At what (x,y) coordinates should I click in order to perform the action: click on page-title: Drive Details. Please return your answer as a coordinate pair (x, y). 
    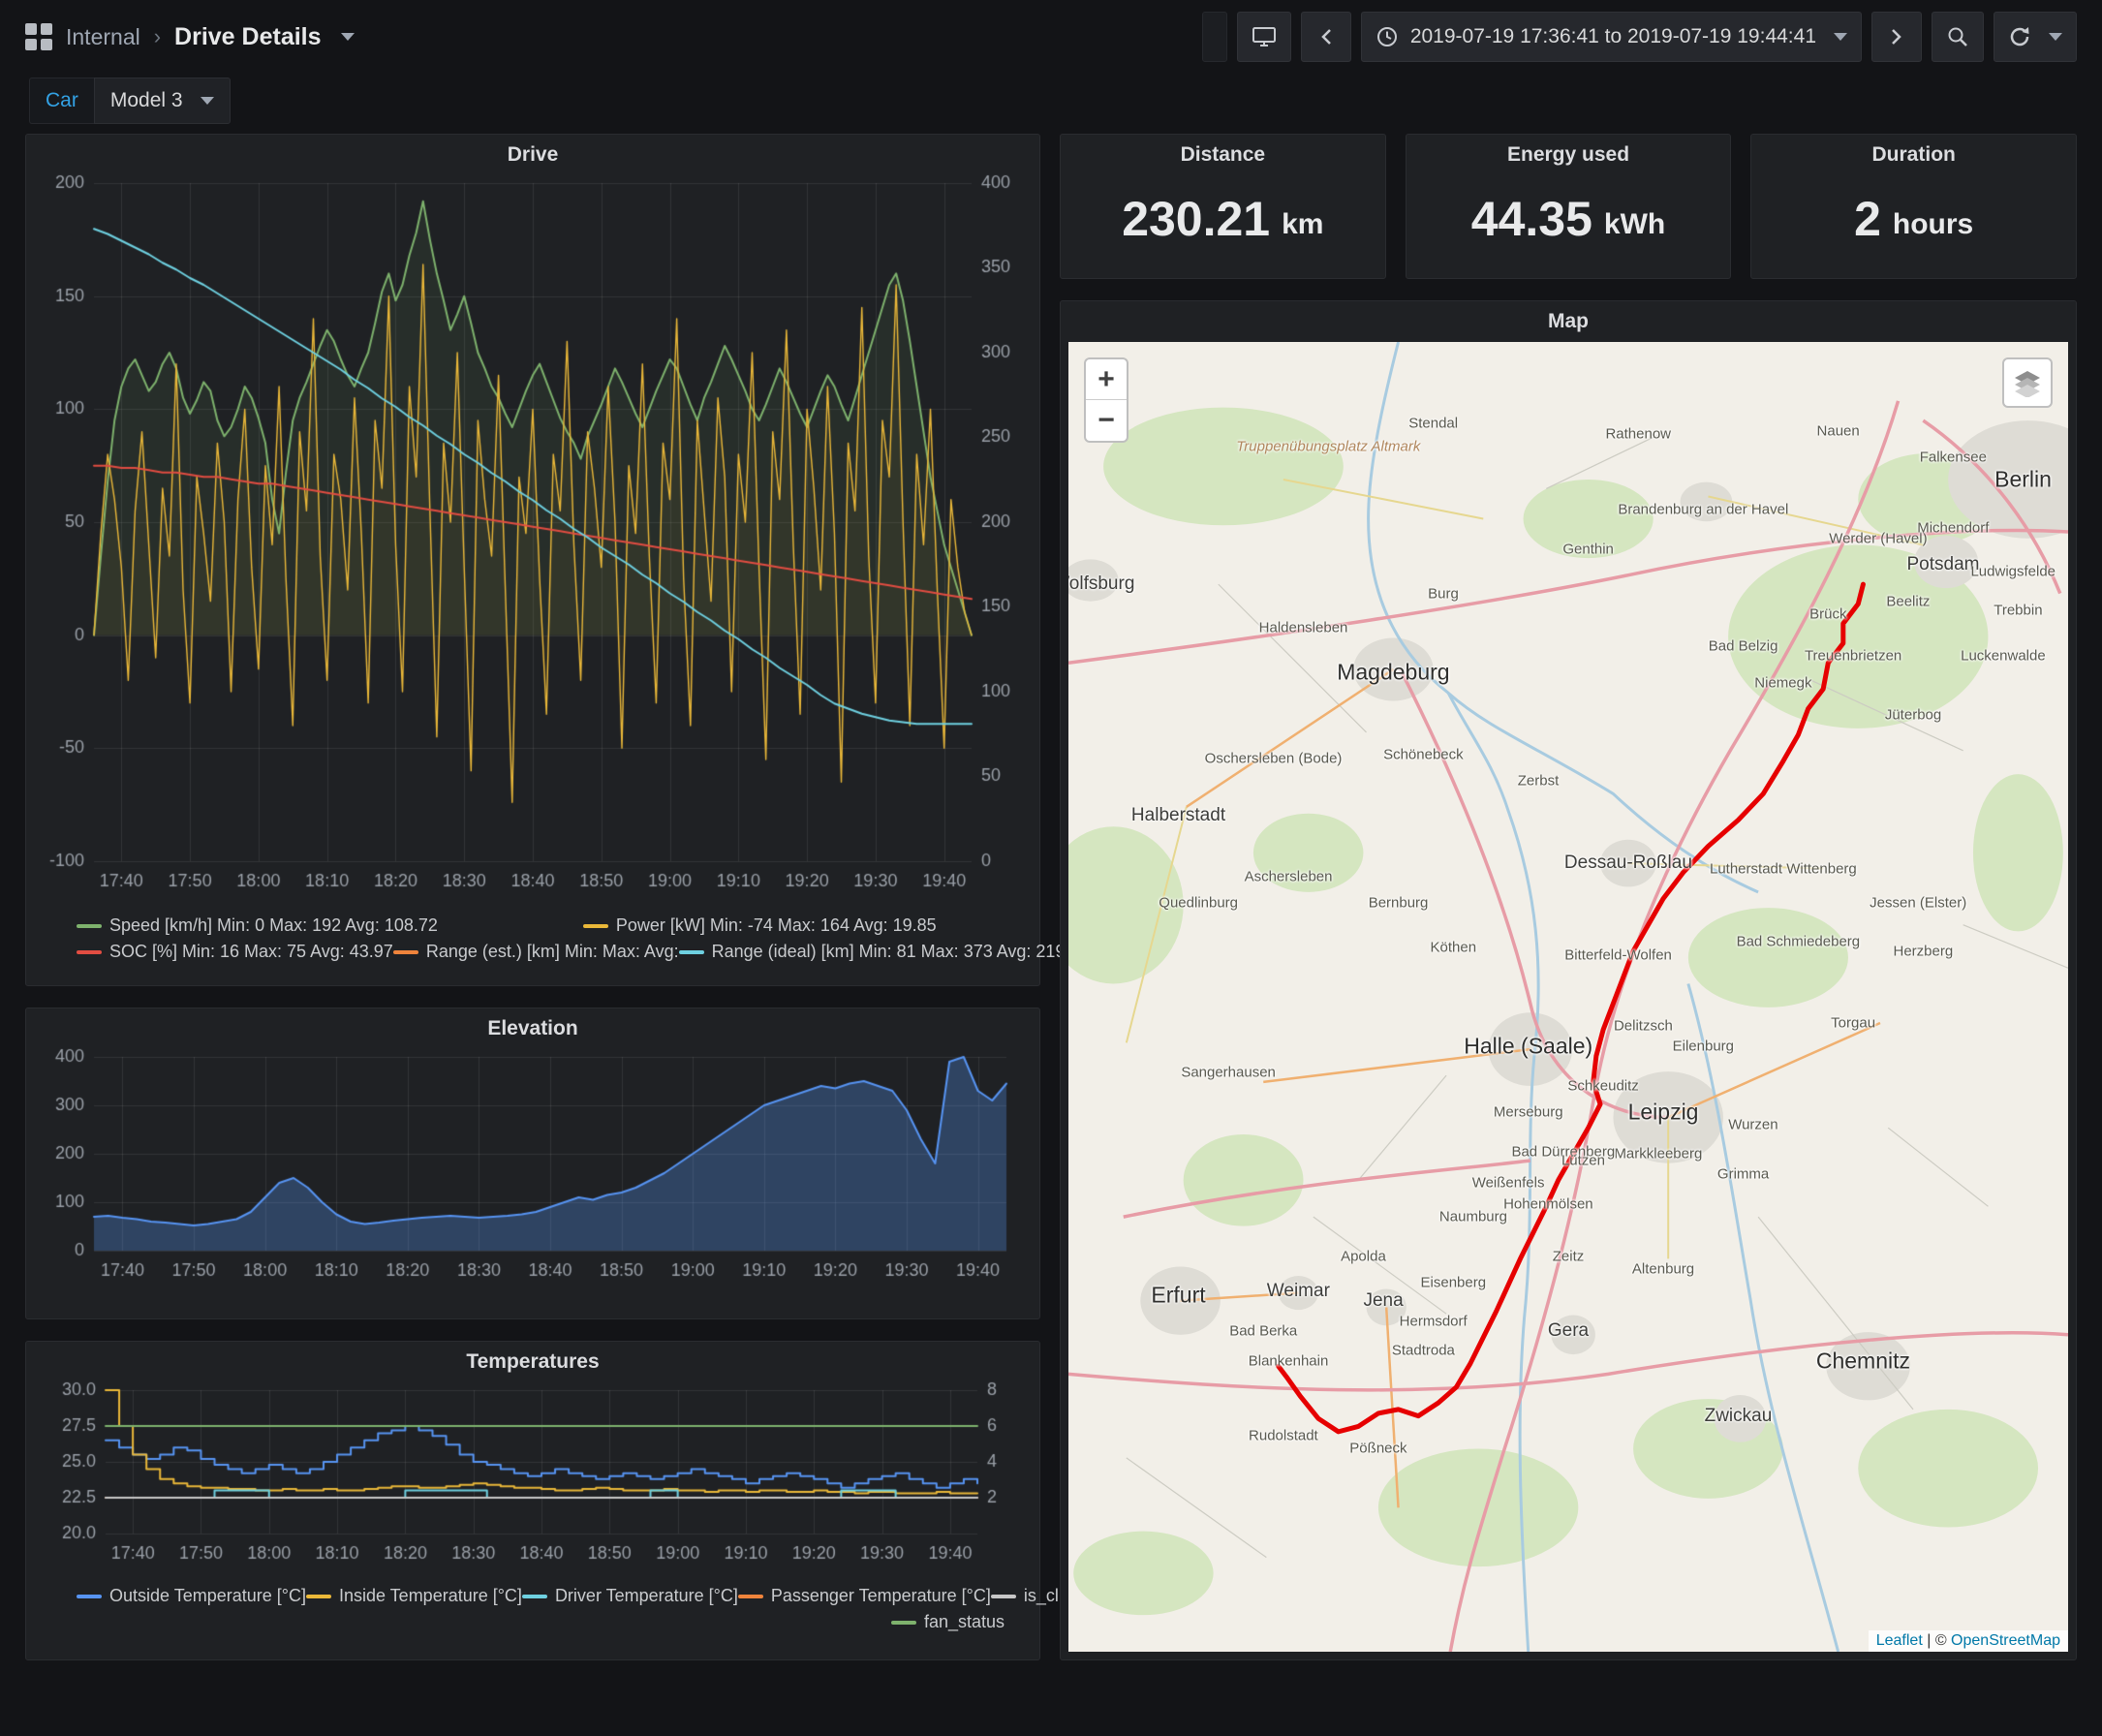
    Looking at the image, I should click on (247, 37).